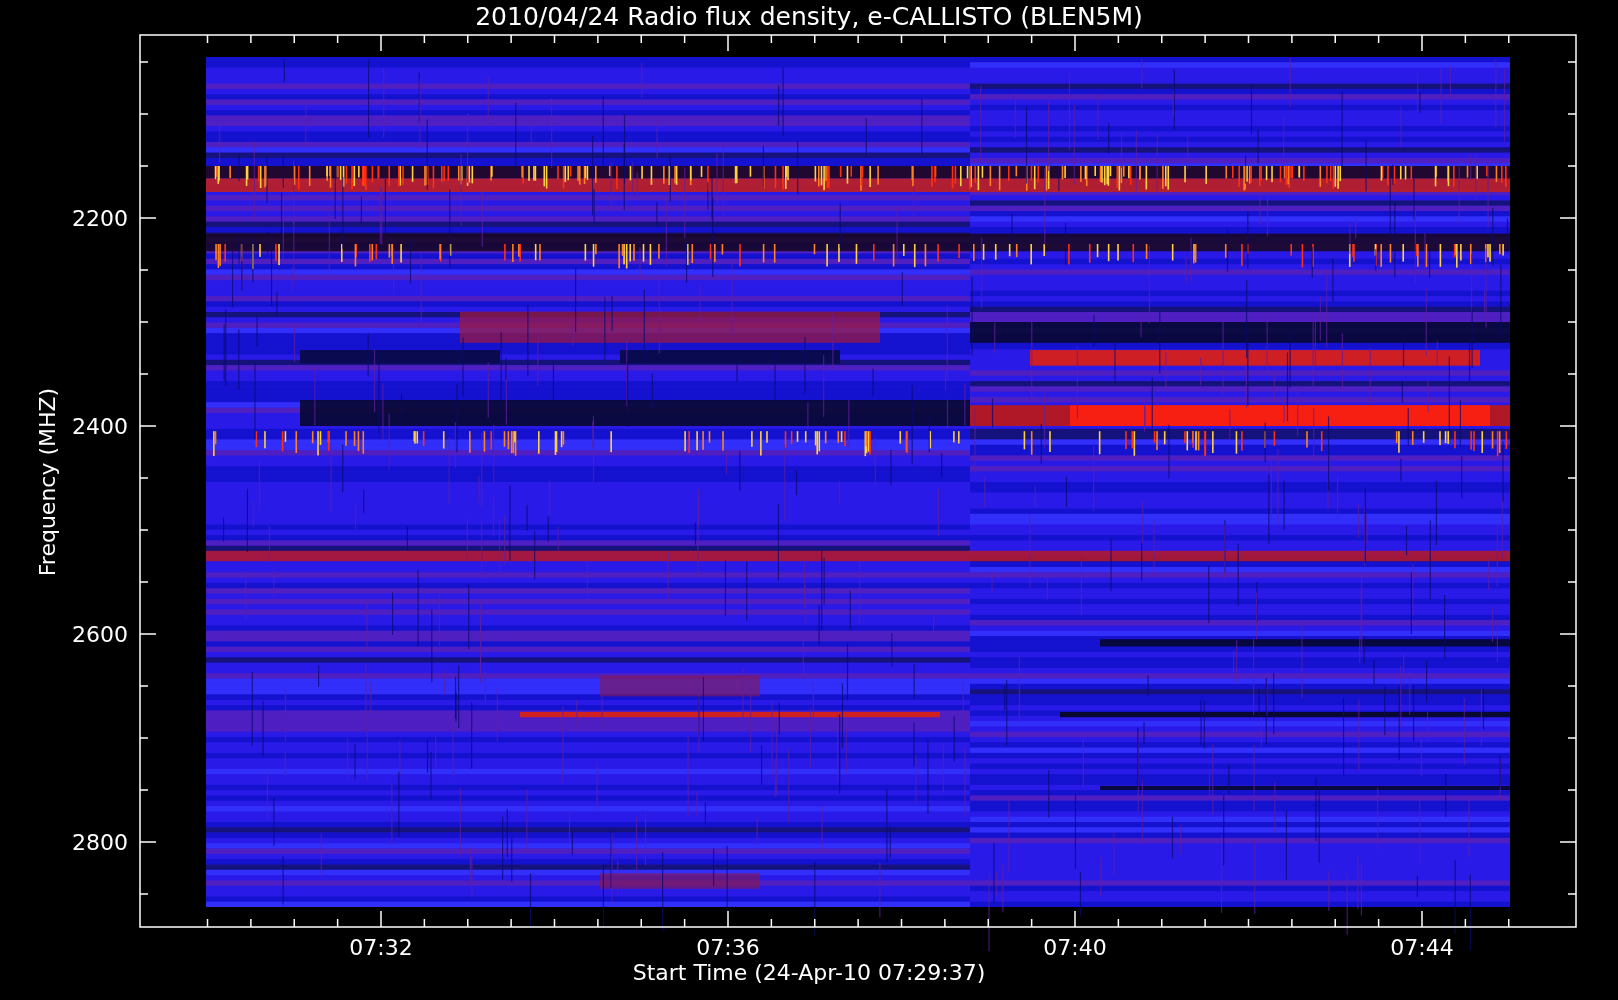  I want to click on tick-label: 2600, so click(100, 634).